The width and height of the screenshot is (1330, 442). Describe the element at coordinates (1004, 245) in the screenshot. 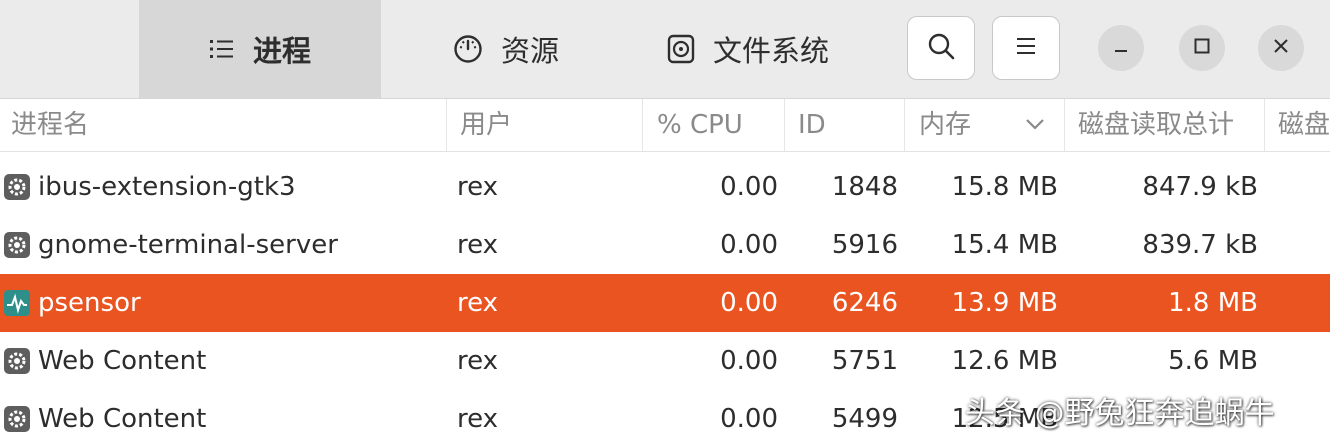

I see `process-memory: 15.4 MB` at that location.